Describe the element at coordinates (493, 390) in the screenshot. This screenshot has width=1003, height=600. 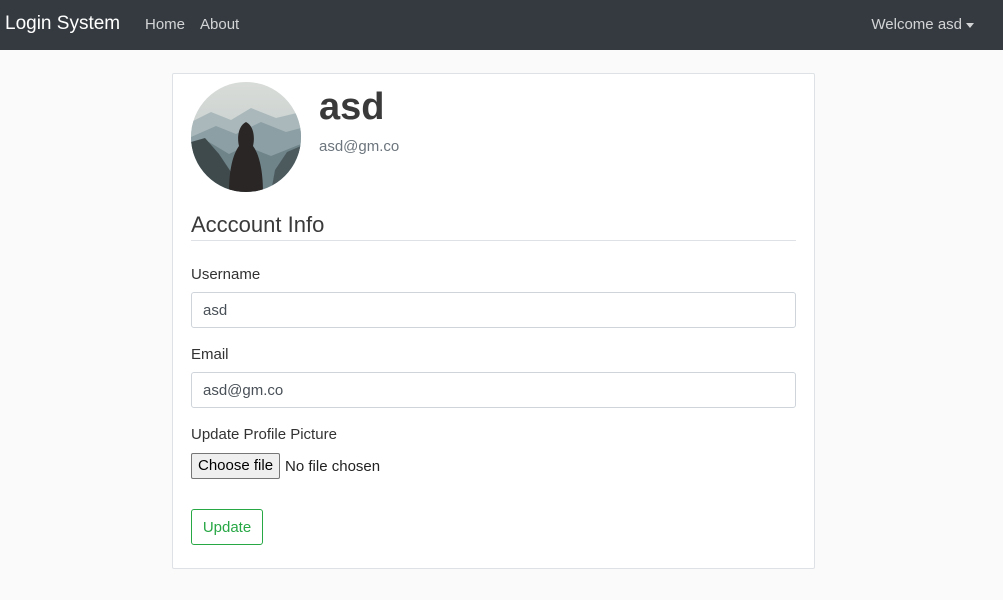
I see `email-input` at that location.